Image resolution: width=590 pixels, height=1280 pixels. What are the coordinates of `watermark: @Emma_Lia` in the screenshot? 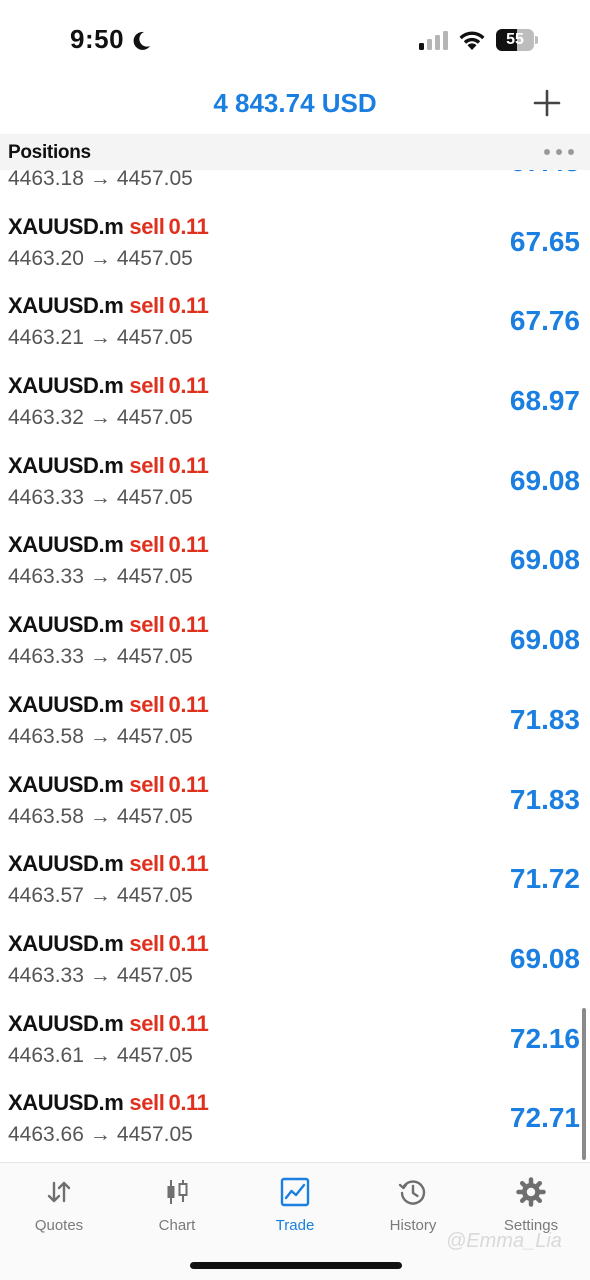 It's located at (504, 1241).